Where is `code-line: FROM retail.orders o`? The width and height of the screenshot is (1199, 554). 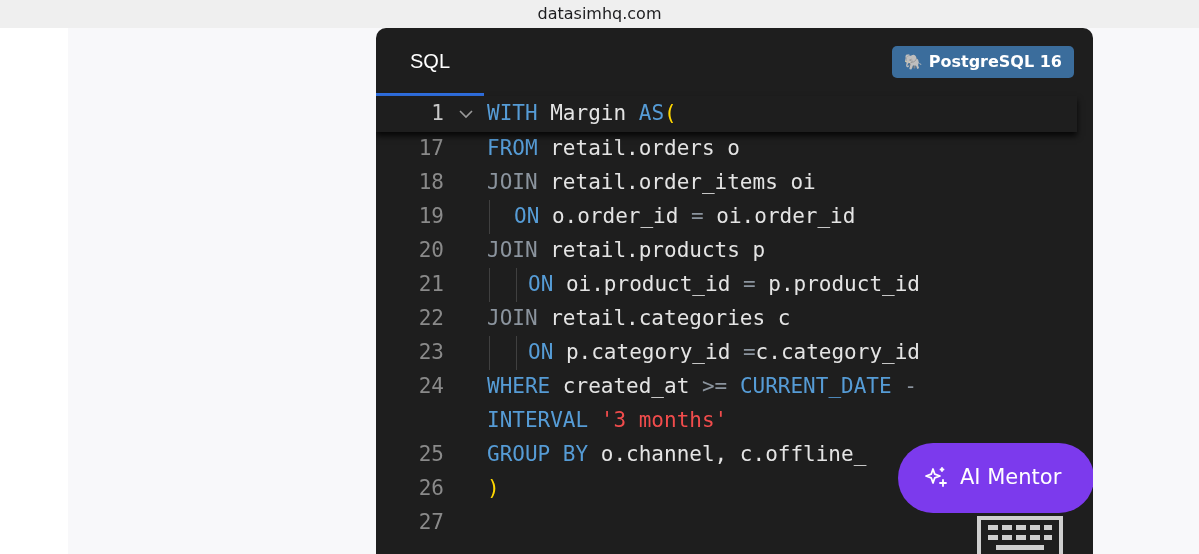
code-line: FROM retail.orders o is located at coordinates (613, 149).